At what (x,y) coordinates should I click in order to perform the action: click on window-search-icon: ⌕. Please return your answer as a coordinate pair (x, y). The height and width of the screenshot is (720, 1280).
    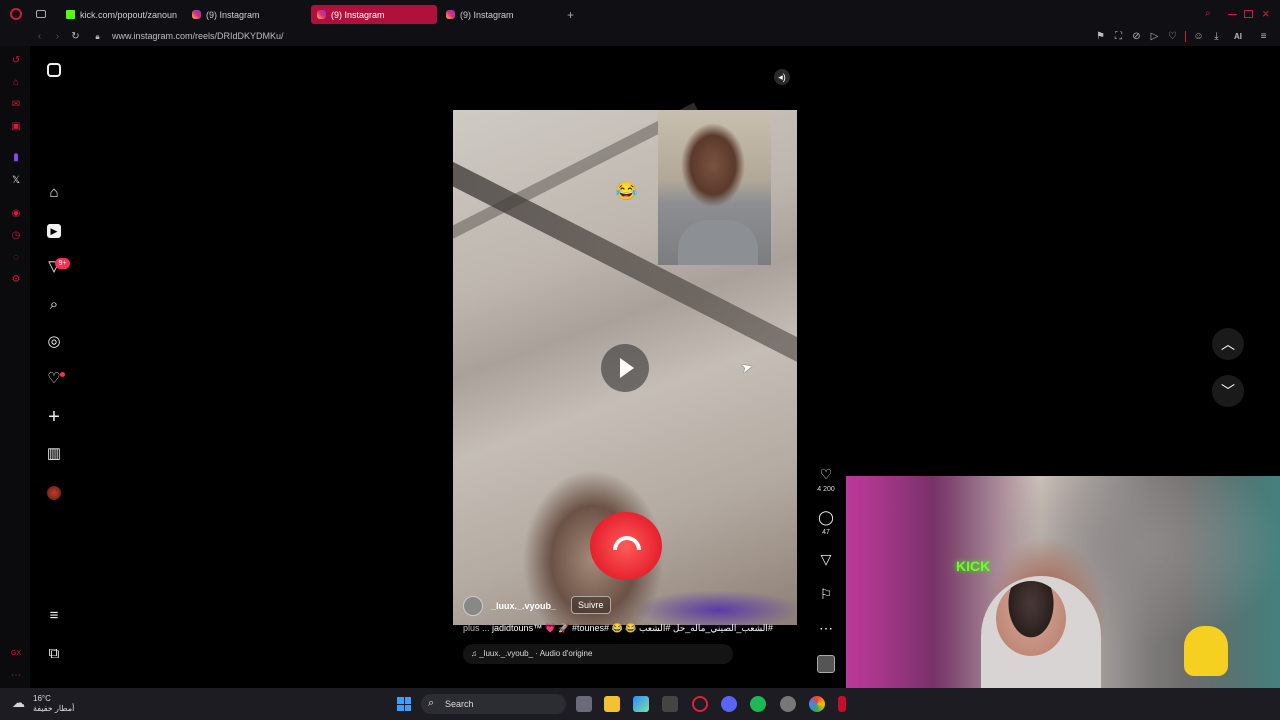
    Looking at the image, I should click on (1208, 13).